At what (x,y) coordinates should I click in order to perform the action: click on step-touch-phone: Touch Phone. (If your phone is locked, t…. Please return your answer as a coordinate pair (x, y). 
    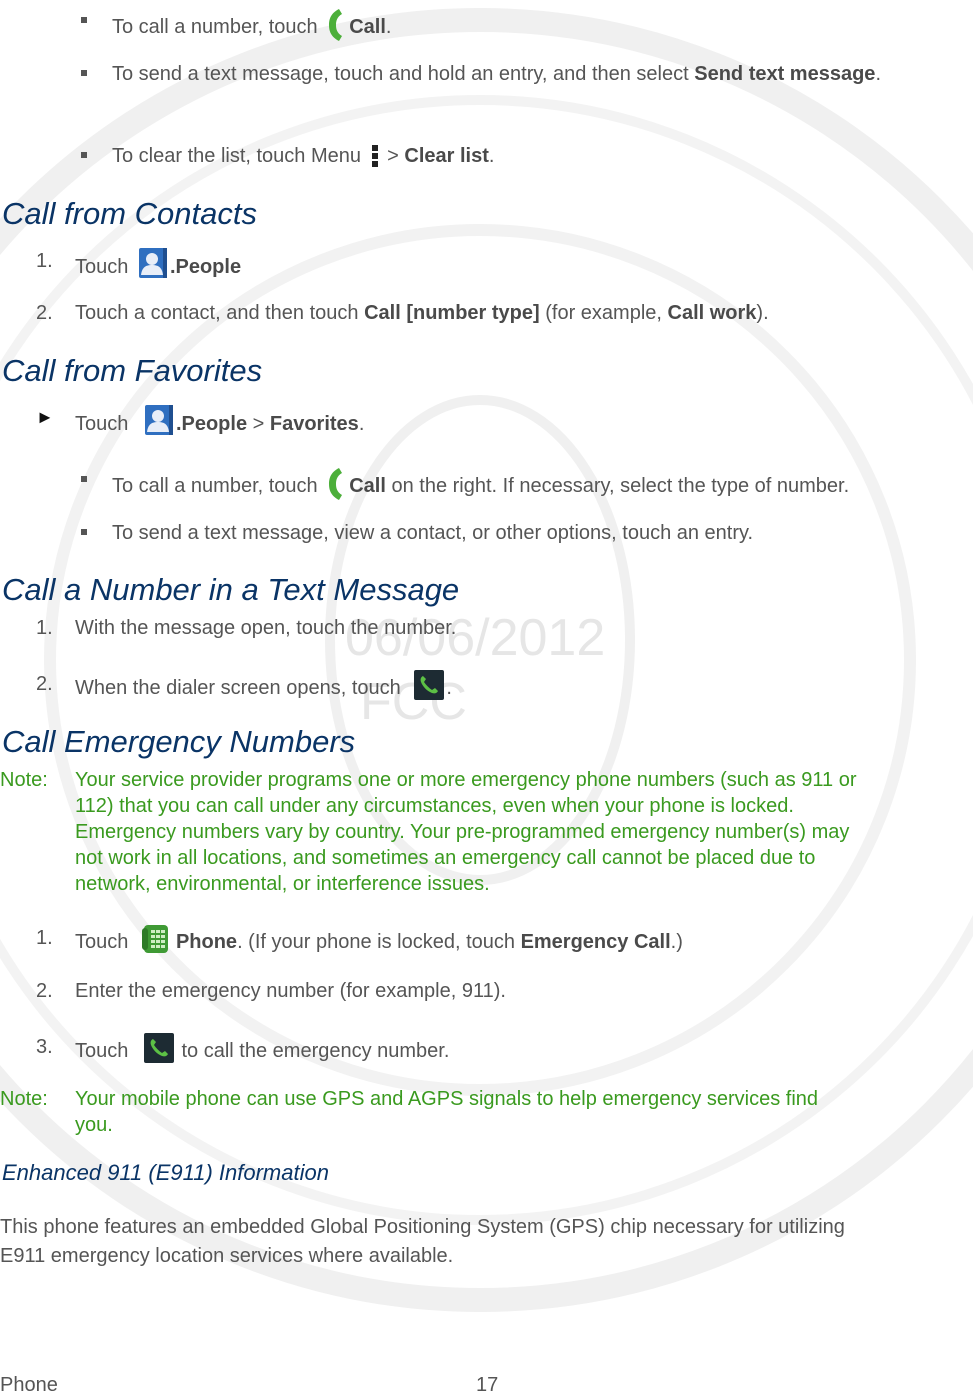
    Looking at the image, I should click on (379, 940).